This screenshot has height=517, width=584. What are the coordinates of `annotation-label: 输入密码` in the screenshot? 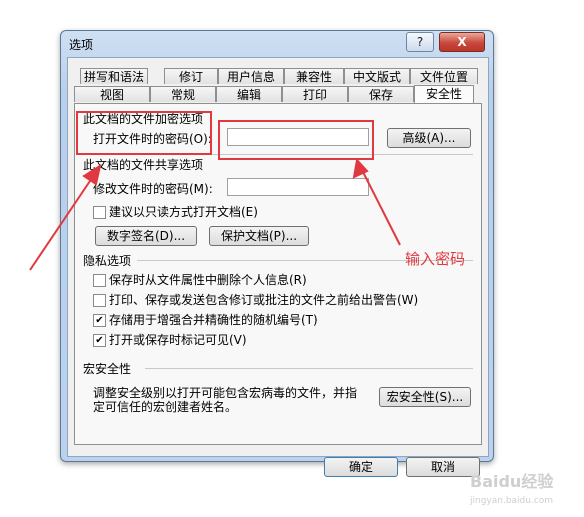 It's located at (435, 259).